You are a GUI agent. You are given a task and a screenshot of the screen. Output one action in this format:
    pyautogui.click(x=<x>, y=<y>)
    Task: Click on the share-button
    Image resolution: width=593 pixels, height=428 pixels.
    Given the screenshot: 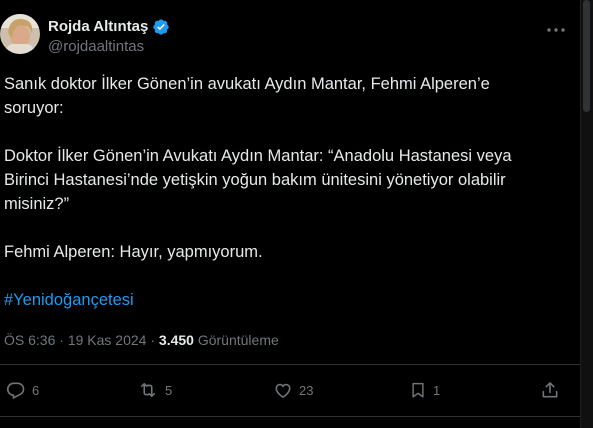 What is the action you would take?
    pyautogui.click(x=550, y=390)
    